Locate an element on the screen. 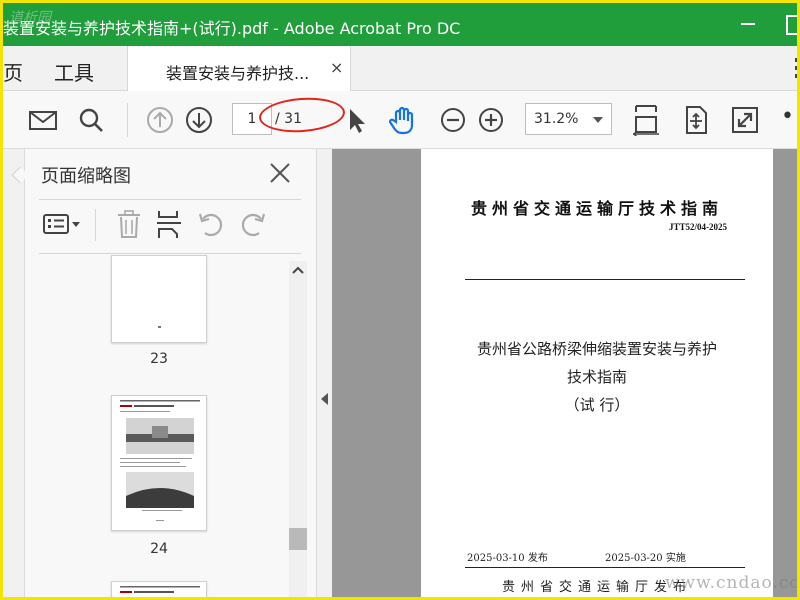 This screenshot has height=600, width=800. chevron-down-icon is located at coordinates (598, 120).